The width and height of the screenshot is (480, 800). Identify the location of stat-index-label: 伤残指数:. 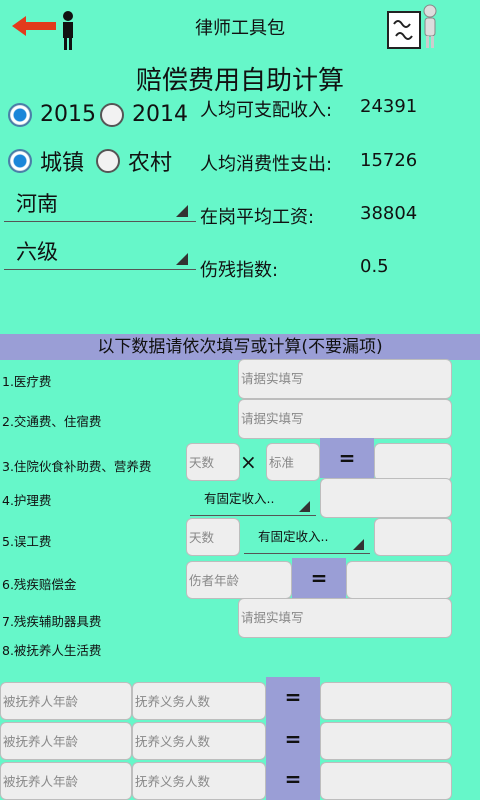
(239, 270).